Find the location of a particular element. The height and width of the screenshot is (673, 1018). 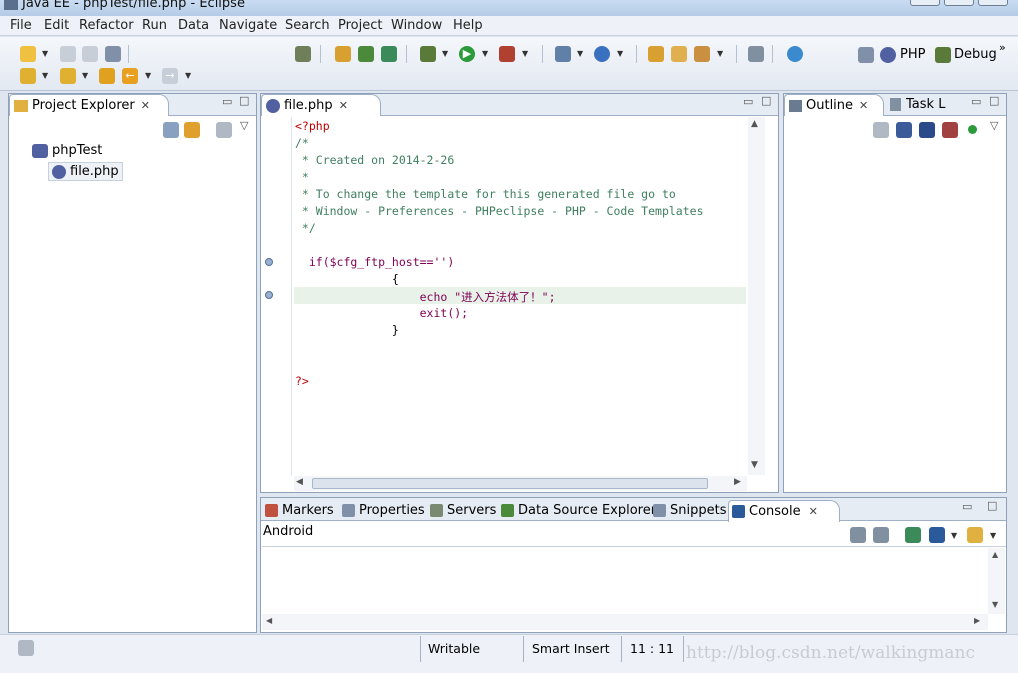

last-edit-icon is located at coordinates (107, 76).